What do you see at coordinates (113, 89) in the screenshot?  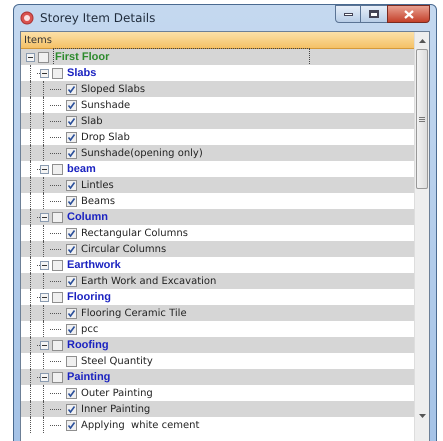 I see `tree-item: Sloped Slabs` at bounding box center [113, 89].